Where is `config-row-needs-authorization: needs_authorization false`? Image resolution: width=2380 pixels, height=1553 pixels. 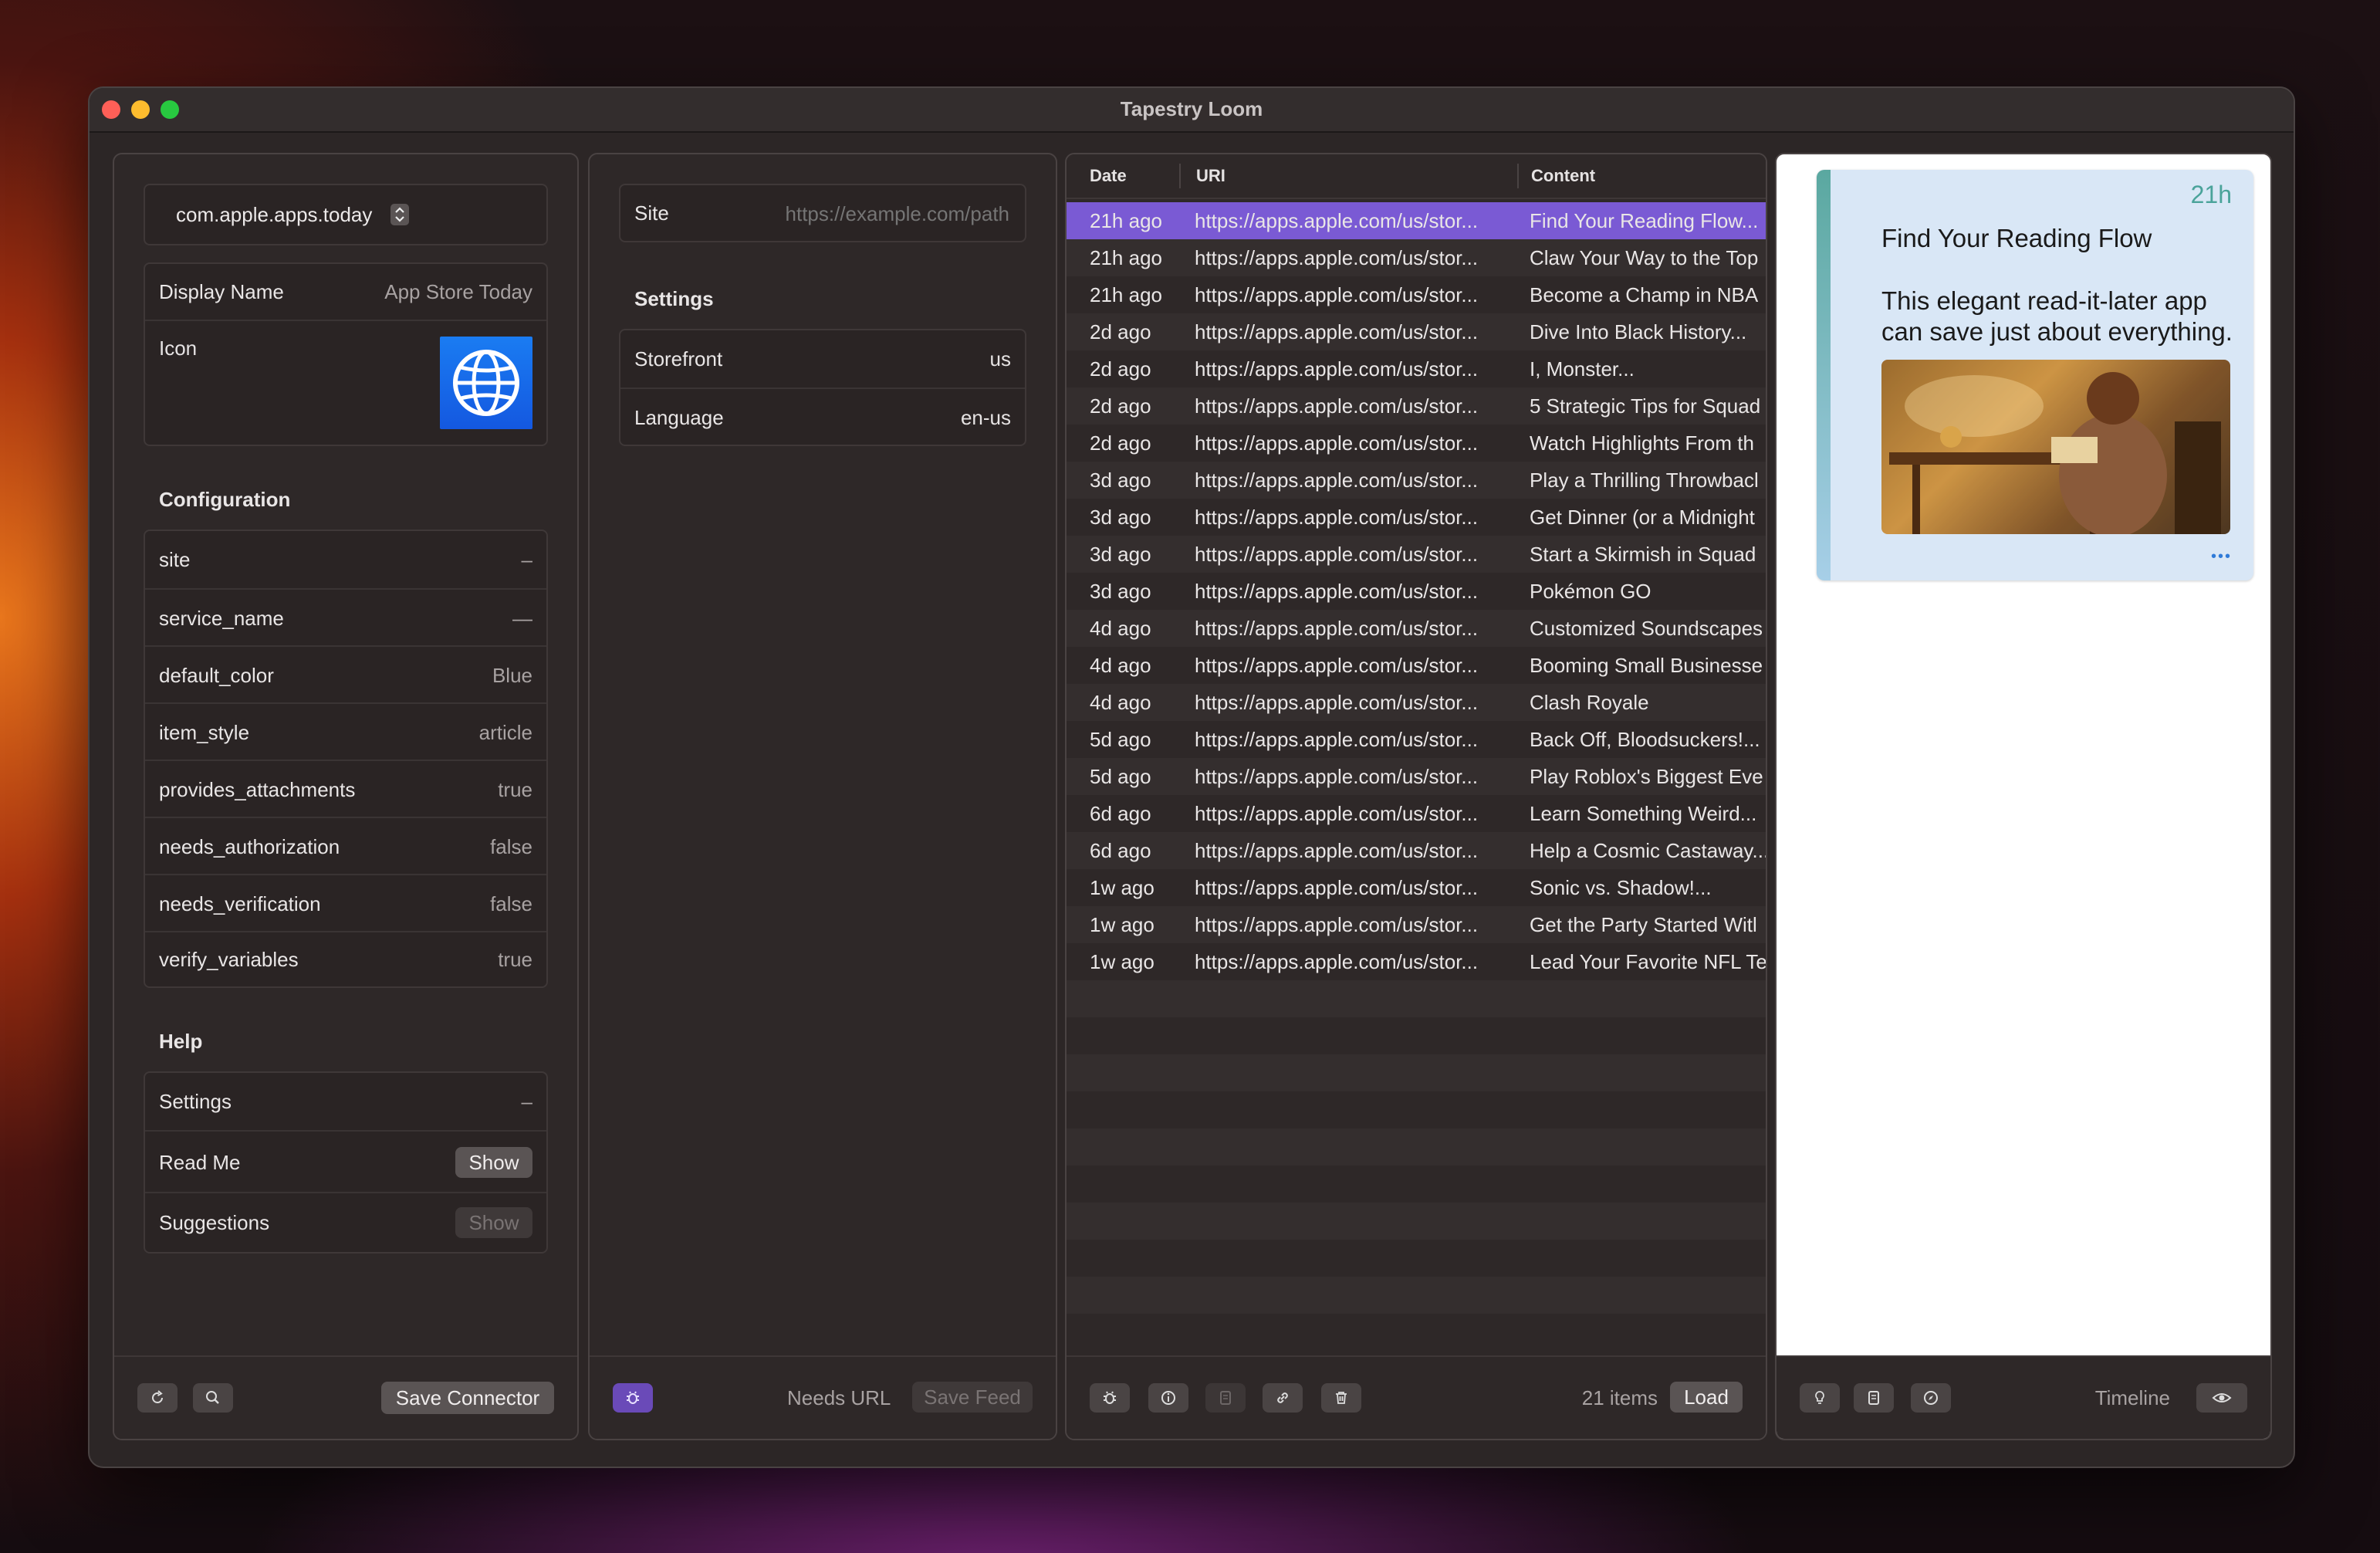
config-row-needs-authorization: needs_authorization false is located at coordinates (345, 846).